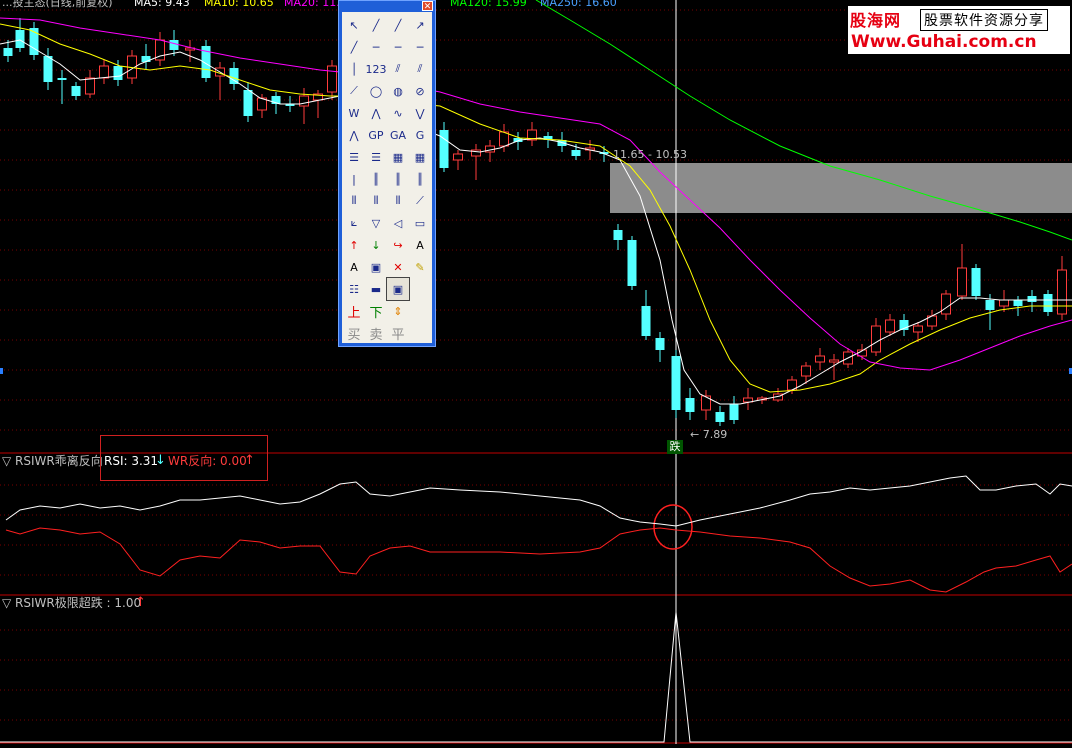  I want to click on gann-fan-tool: ▦, so click(398, 157).